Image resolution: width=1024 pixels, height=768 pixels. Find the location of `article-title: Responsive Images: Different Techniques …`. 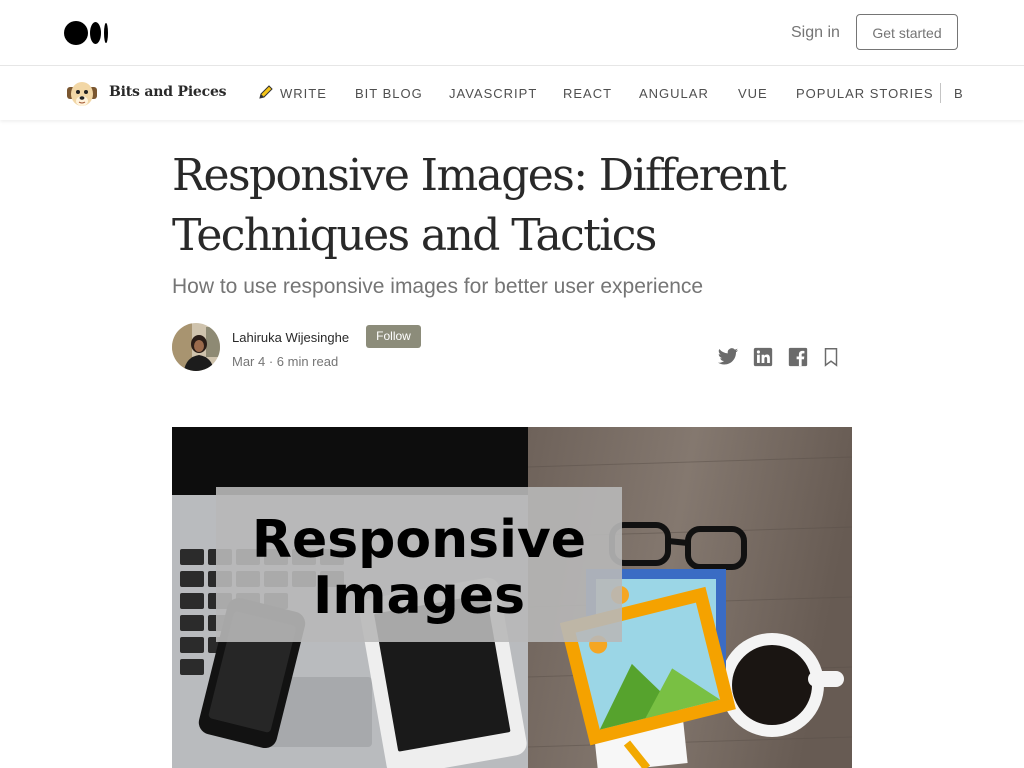

article-title: Responsive Images: Different Techniques … is located at coordinates (479, 205).